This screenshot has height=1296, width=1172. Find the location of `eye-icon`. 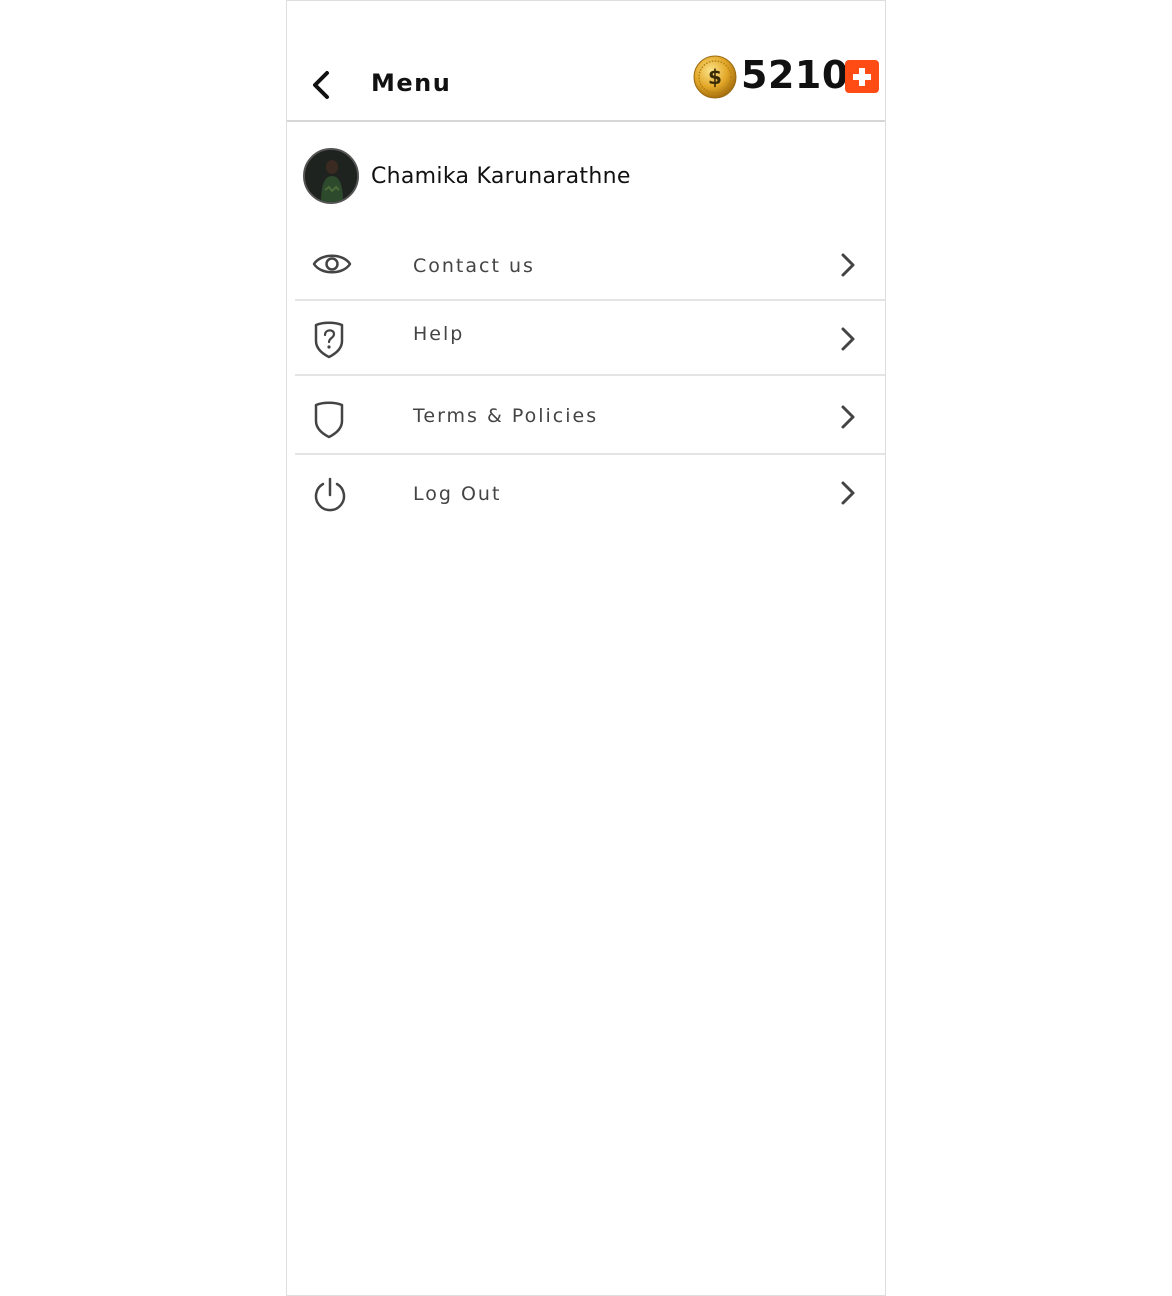

eye-icon is located at coordinates (332, 264).